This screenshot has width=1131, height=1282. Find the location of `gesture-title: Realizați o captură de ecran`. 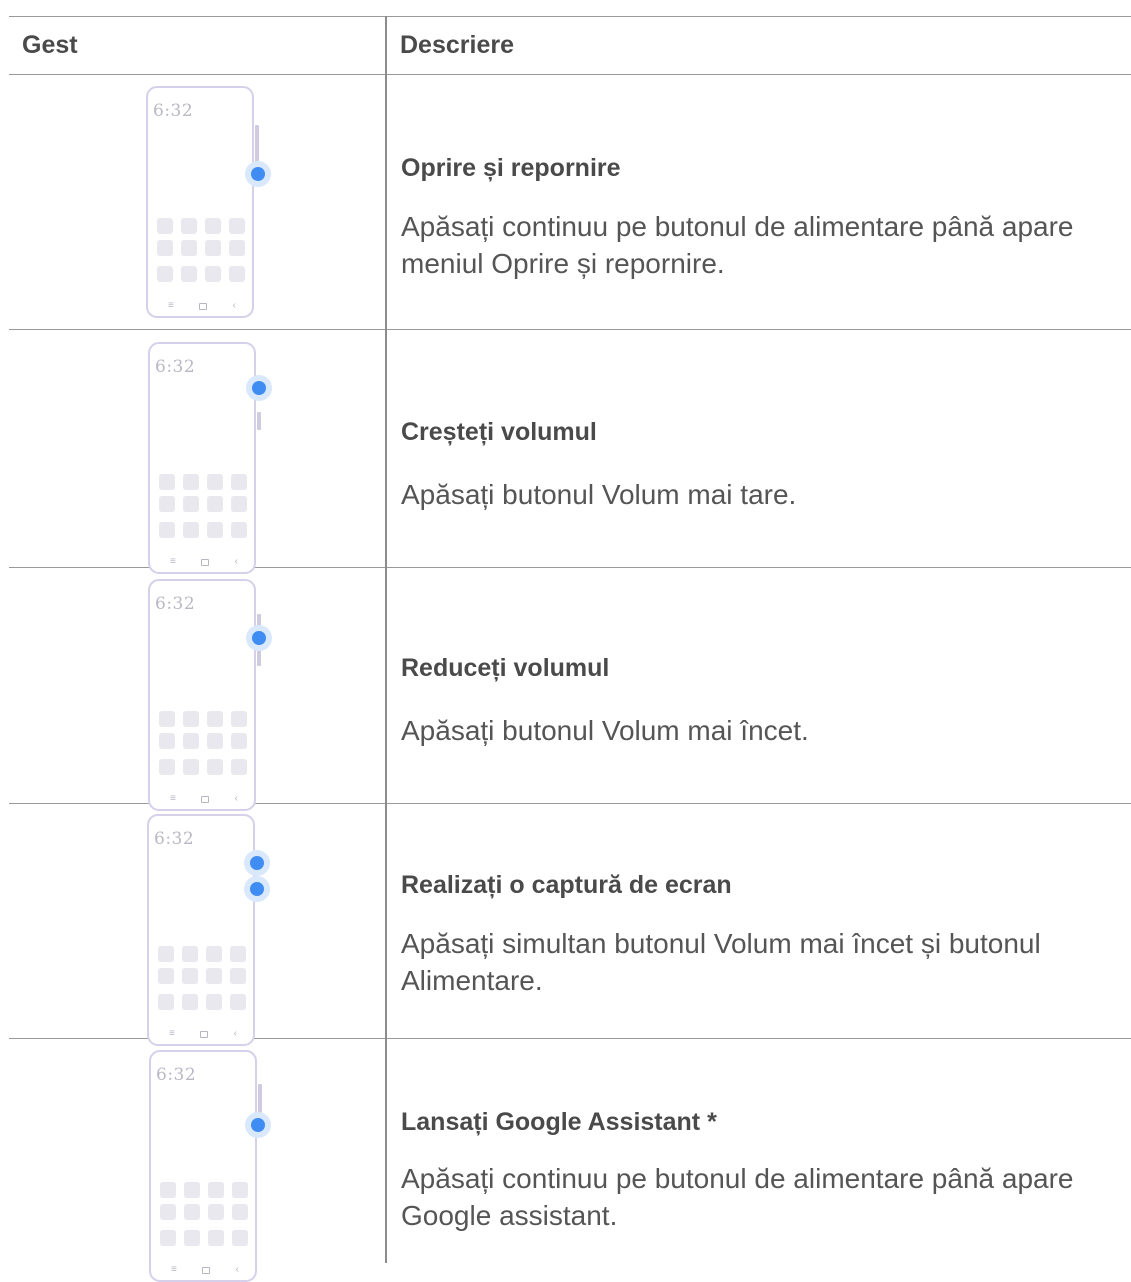

gesture-title: Realizați o captură de ecran is located at coordinates (566, 885).